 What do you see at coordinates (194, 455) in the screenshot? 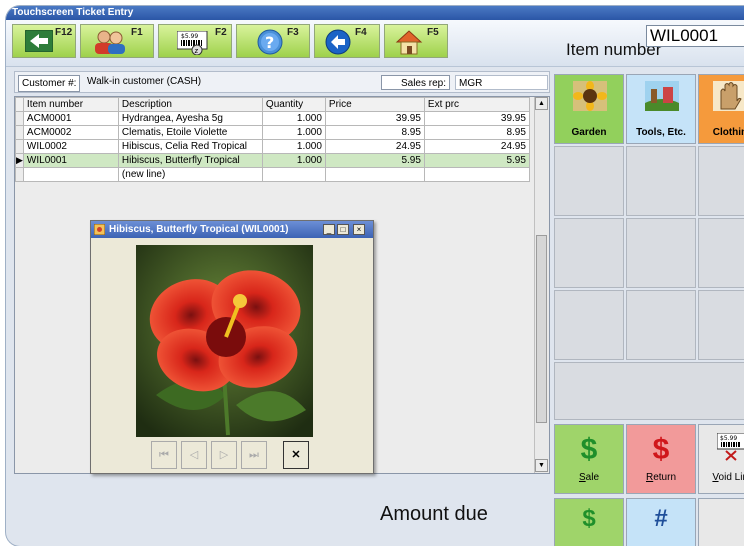
I see `prev-image-button: ◁` at bounding box center [194, 455].